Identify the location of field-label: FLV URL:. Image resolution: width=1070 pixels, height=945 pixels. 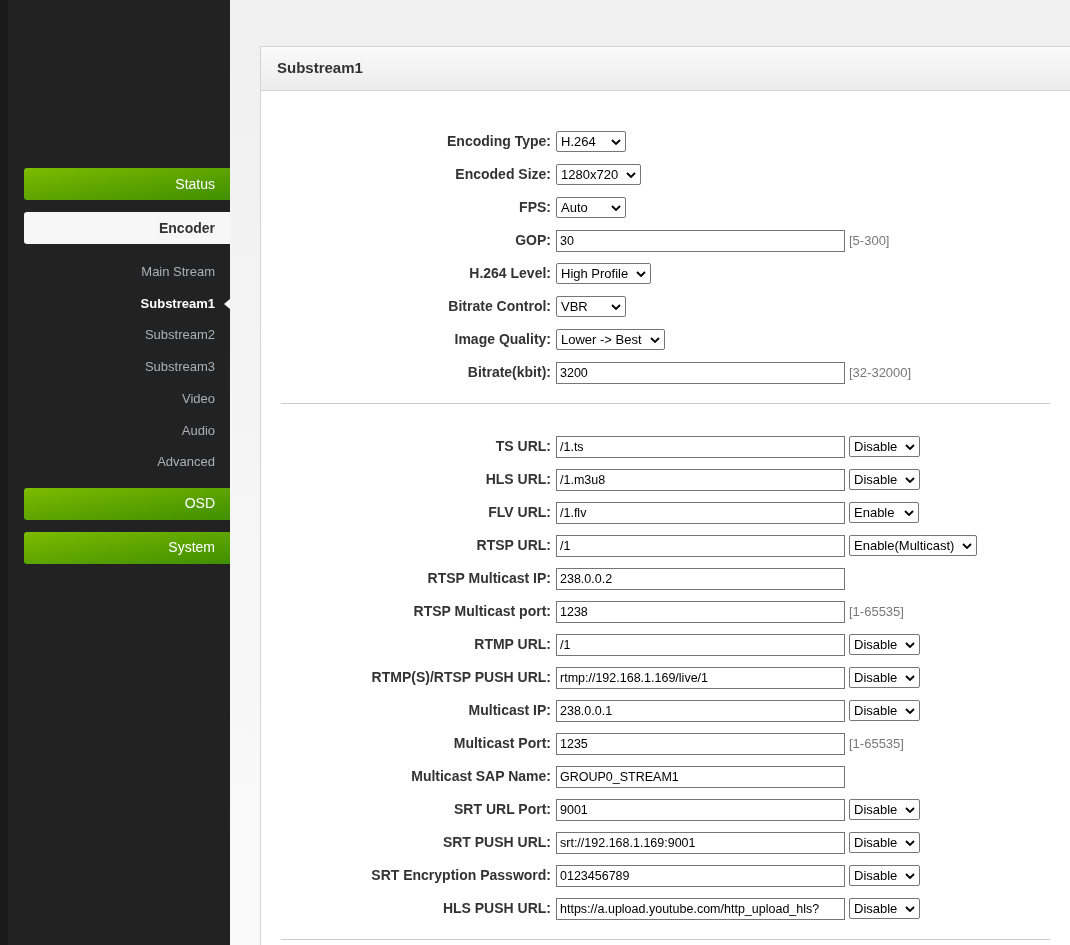
(519, 512).